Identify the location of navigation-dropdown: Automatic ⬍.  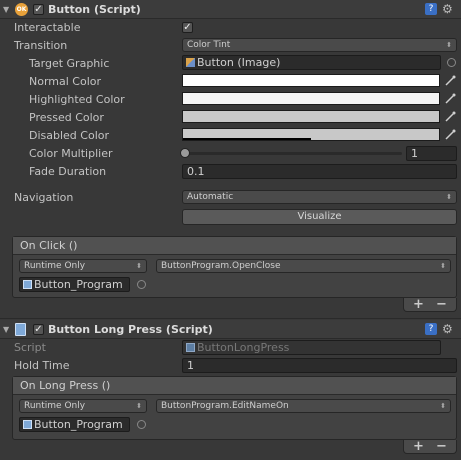
(319, 197).